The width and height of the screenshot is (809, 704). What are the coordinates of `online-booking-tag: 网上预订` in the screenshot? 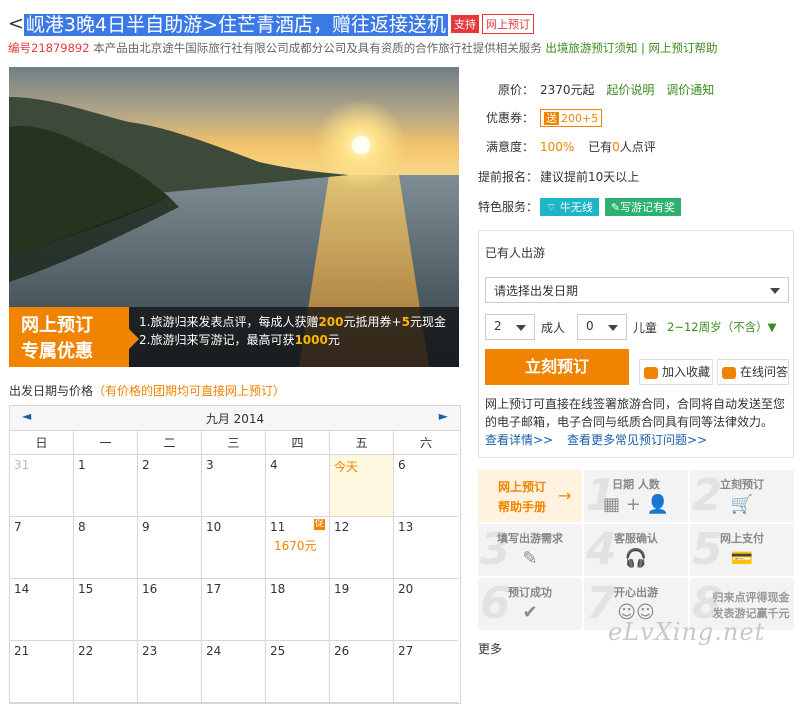 It's located at (508, 23).